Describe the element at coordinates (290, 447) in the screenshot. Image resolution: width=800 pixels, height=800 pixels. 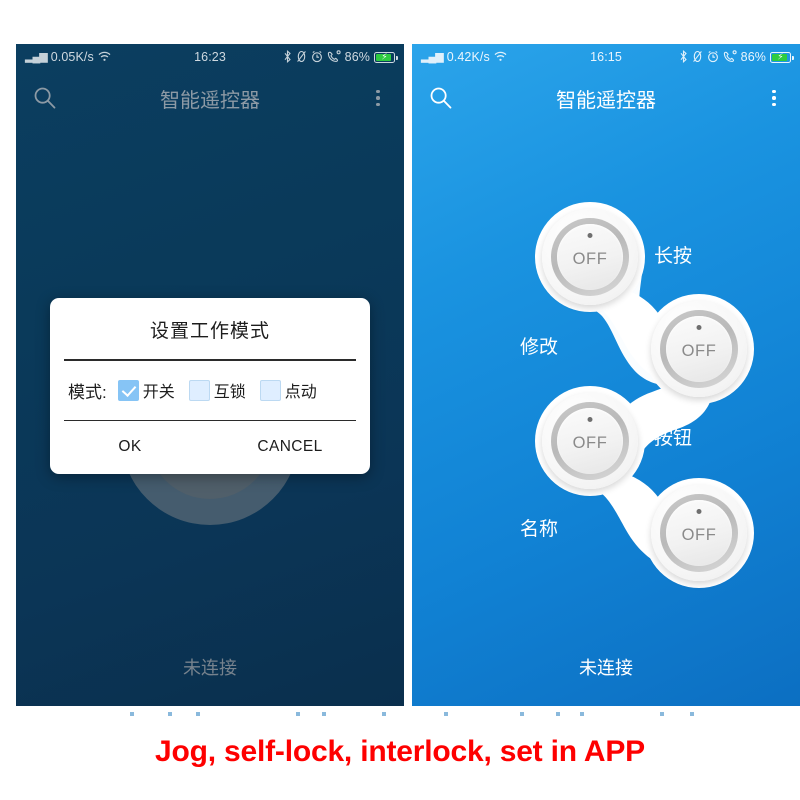
I see `cancel-button: CANCEL` at that location.